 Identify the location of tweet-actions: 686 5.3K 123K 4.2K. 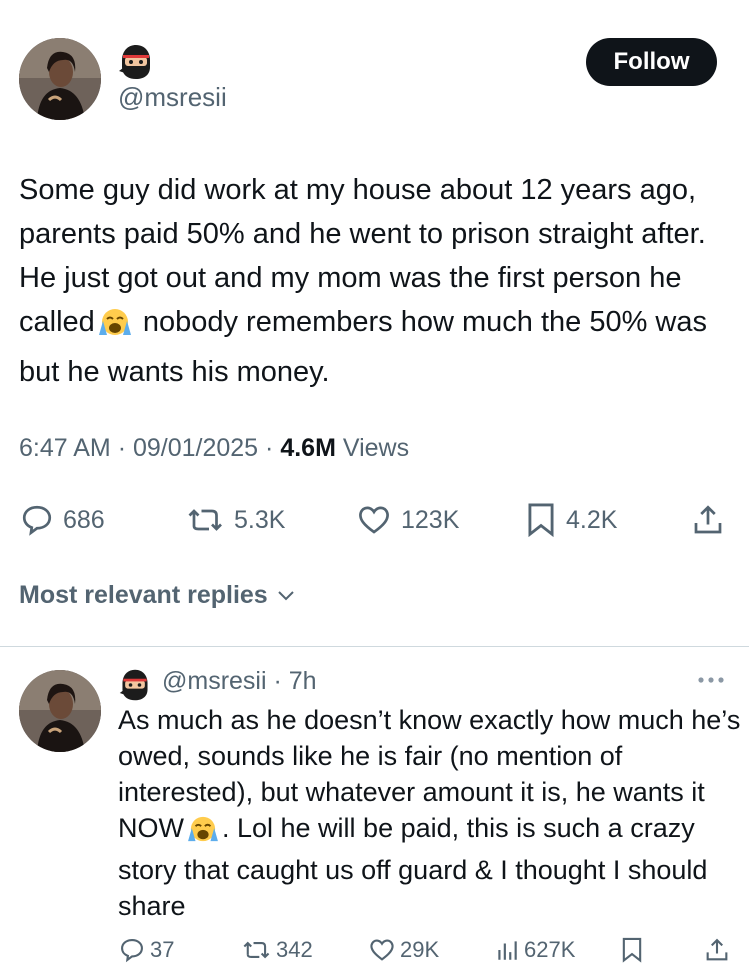
(374, 520).